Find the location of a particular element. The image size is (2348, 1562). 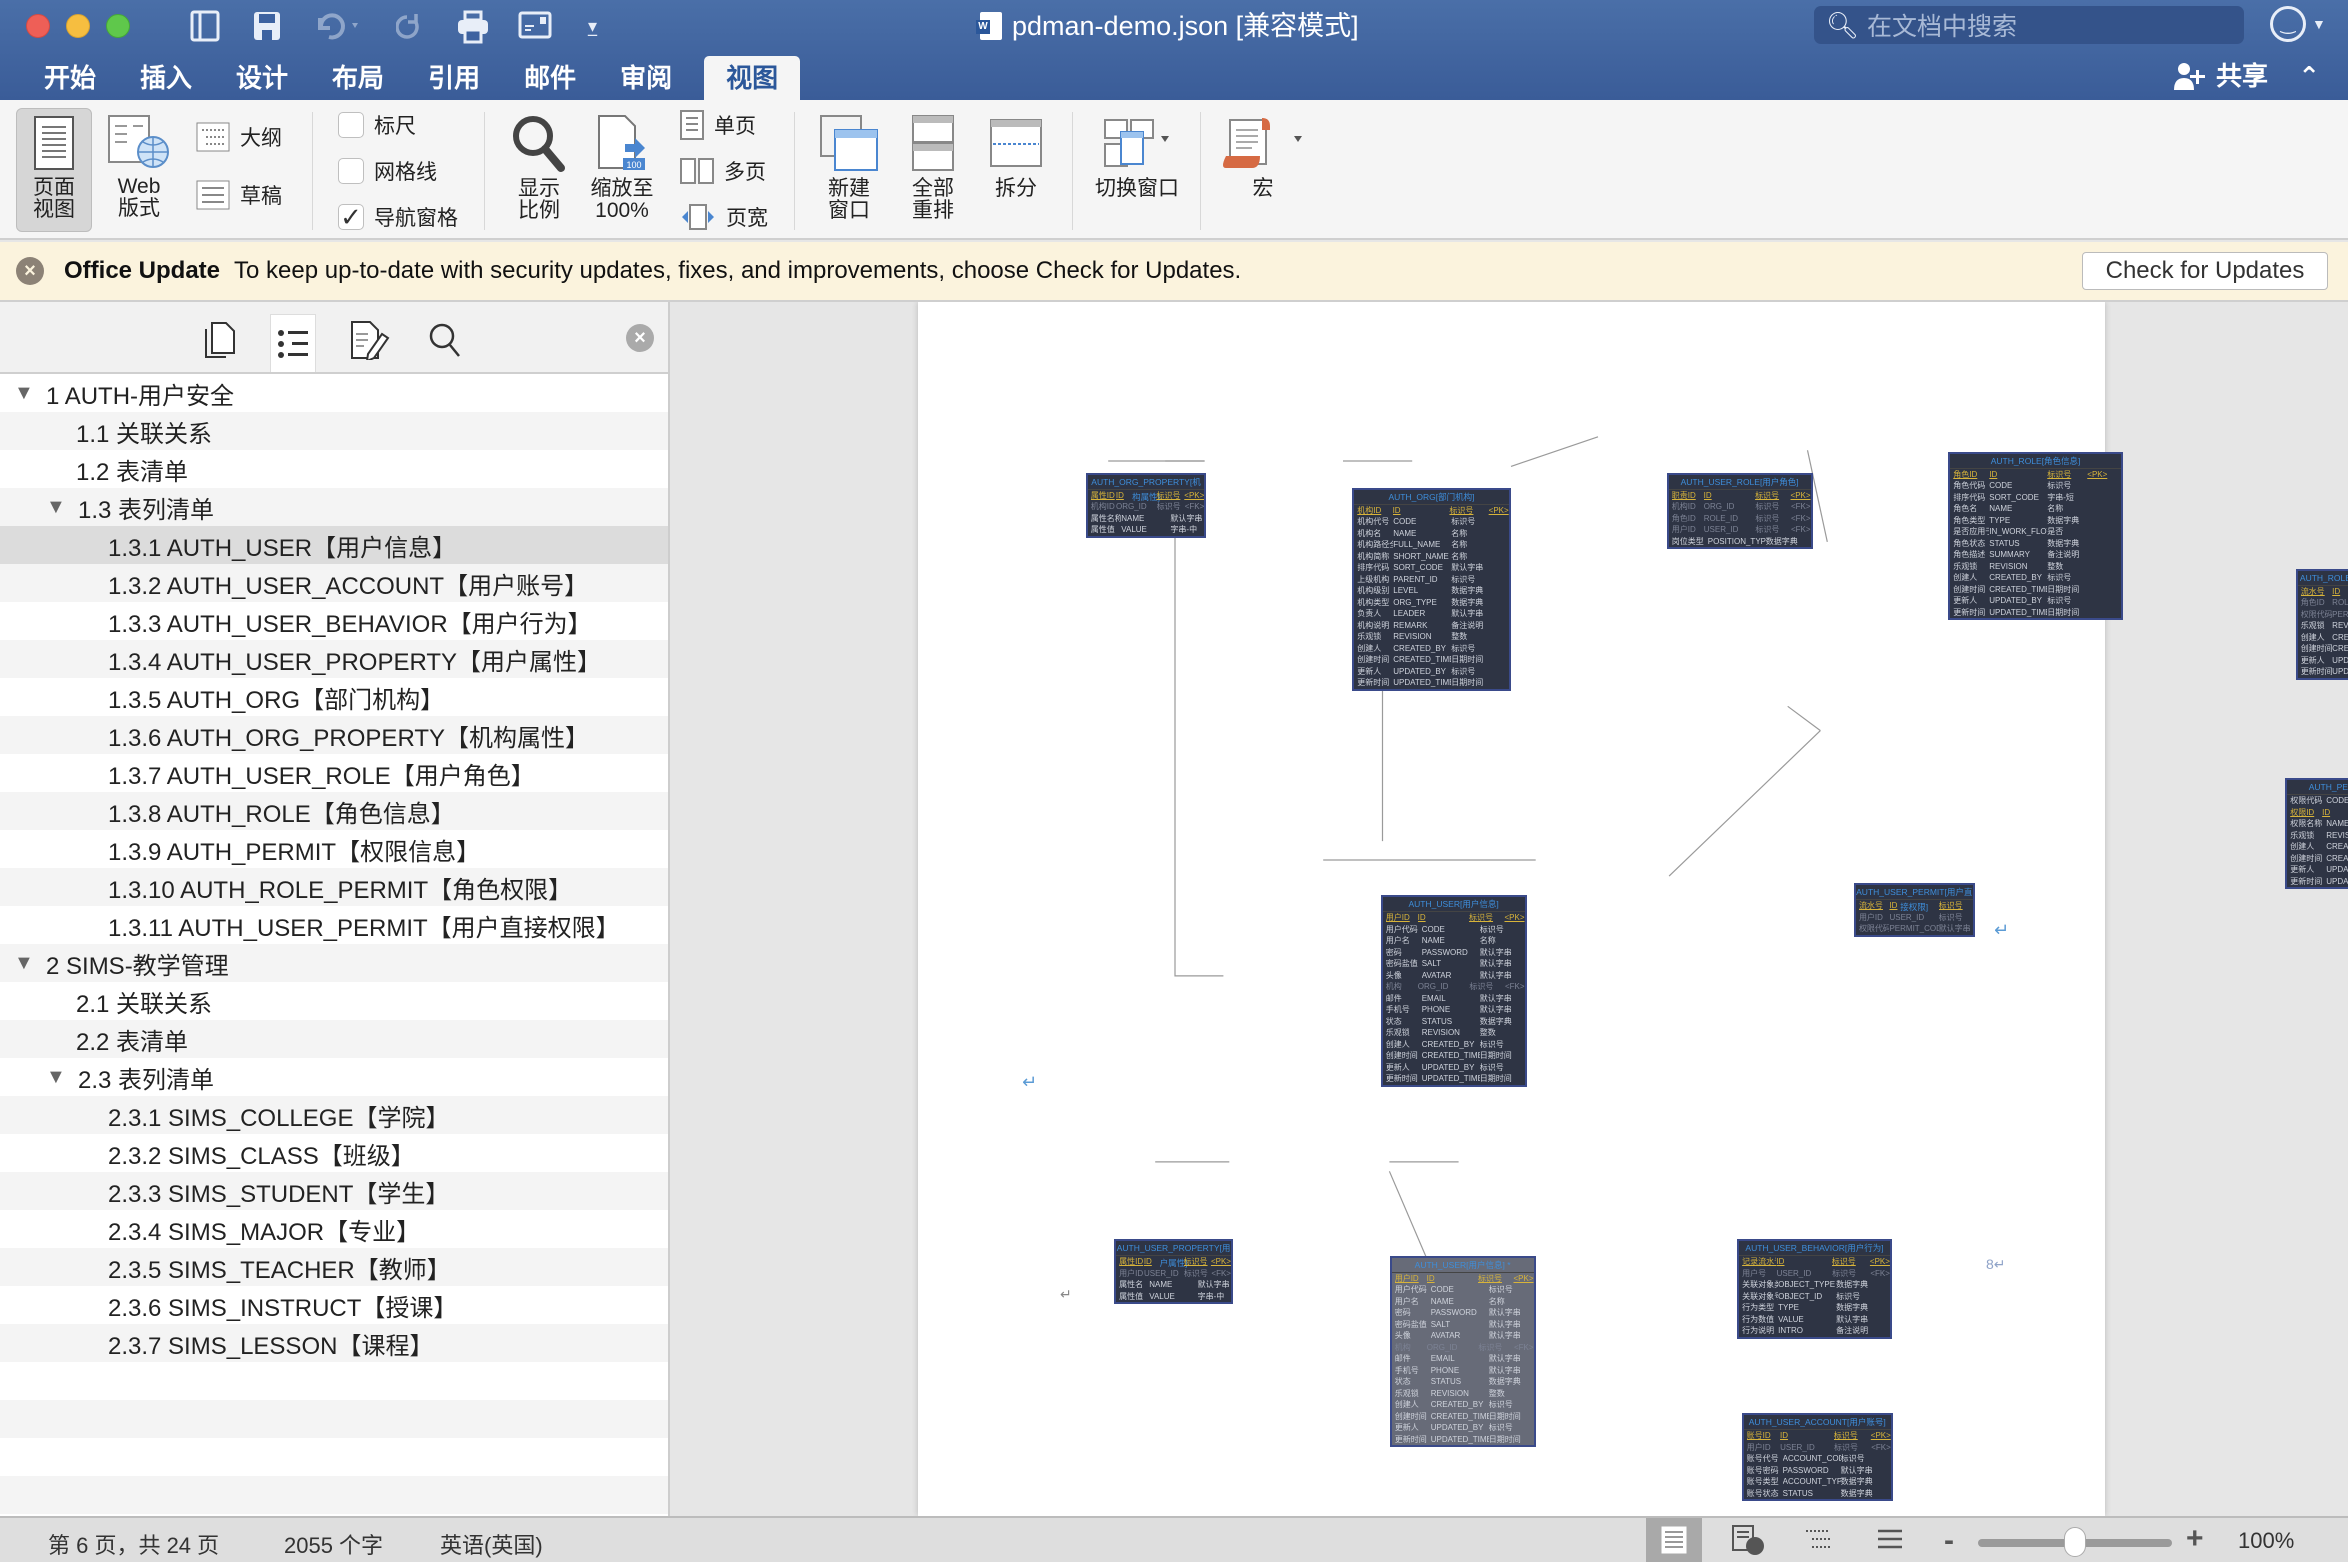

nav-item: 1.3.11 AUTH_USER_PERMIT【用户直接权限】 is located at coordinates (334, 925).